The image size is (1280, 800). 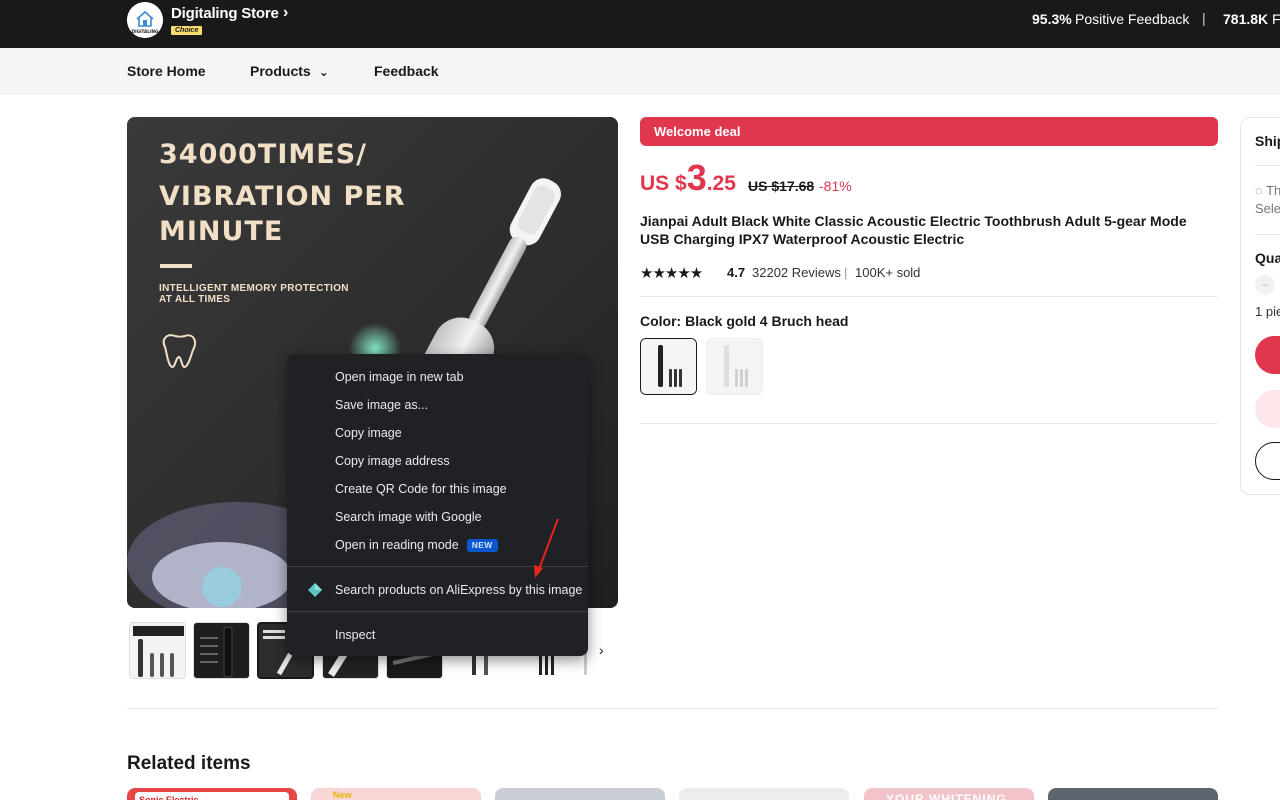 What do you see at coordinates (176, 266) in the screenshot?
I see `headline-rule` at bounding box center [176, 266].